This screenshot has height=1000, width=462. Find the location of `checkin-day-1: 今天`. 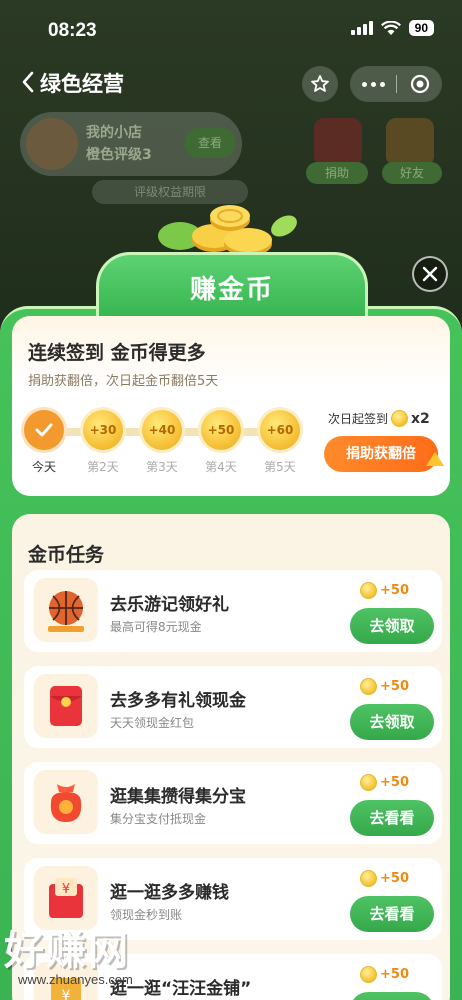

checkin-day-1: 今天 is located at coordinates (44, 442).